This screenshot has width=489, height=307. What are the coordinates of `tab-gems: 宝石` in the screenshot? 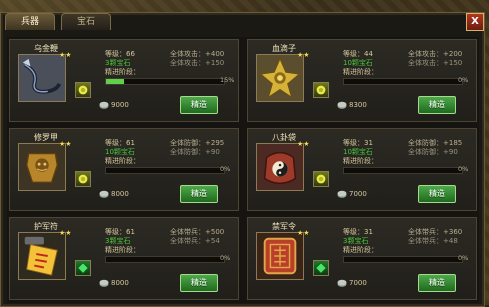 It's located at (86, 21).